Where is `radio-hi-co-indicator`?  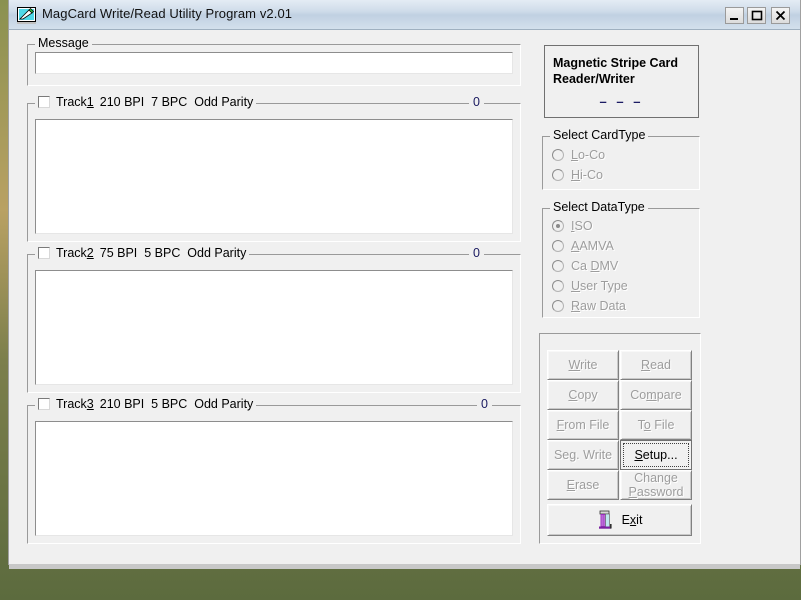 radio-hi-co-indicator is located at coordinates (558, 175).